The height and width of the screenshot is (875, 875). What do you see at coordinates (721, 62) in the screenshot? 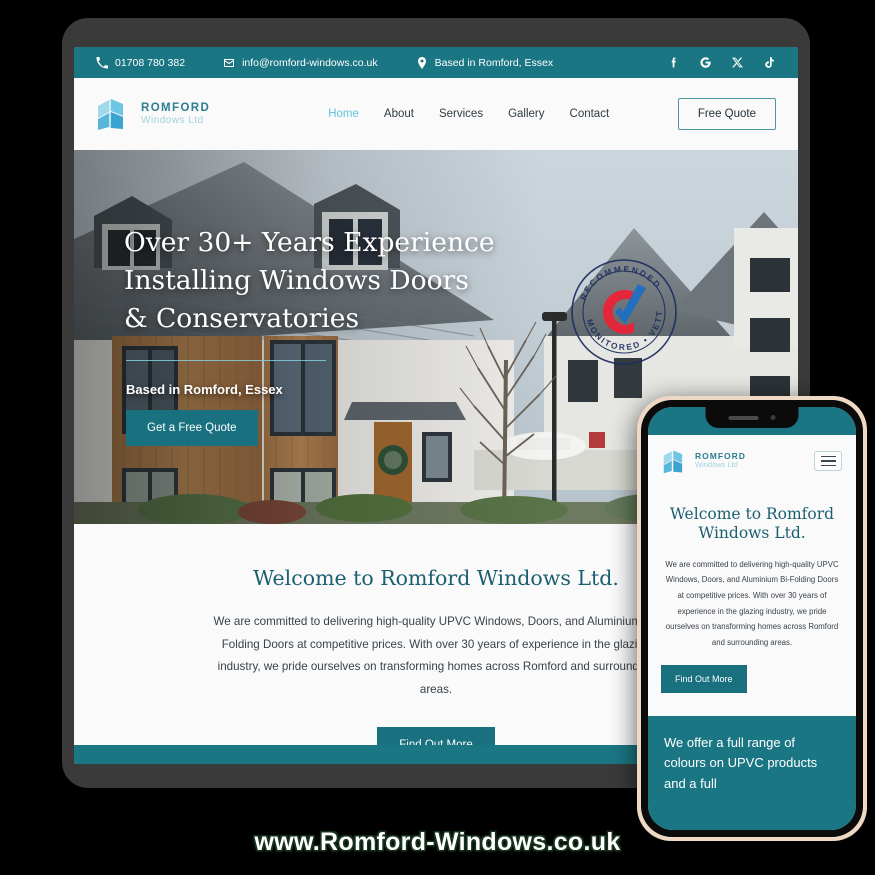
I see `social-links` at bounding box center [721, 62].